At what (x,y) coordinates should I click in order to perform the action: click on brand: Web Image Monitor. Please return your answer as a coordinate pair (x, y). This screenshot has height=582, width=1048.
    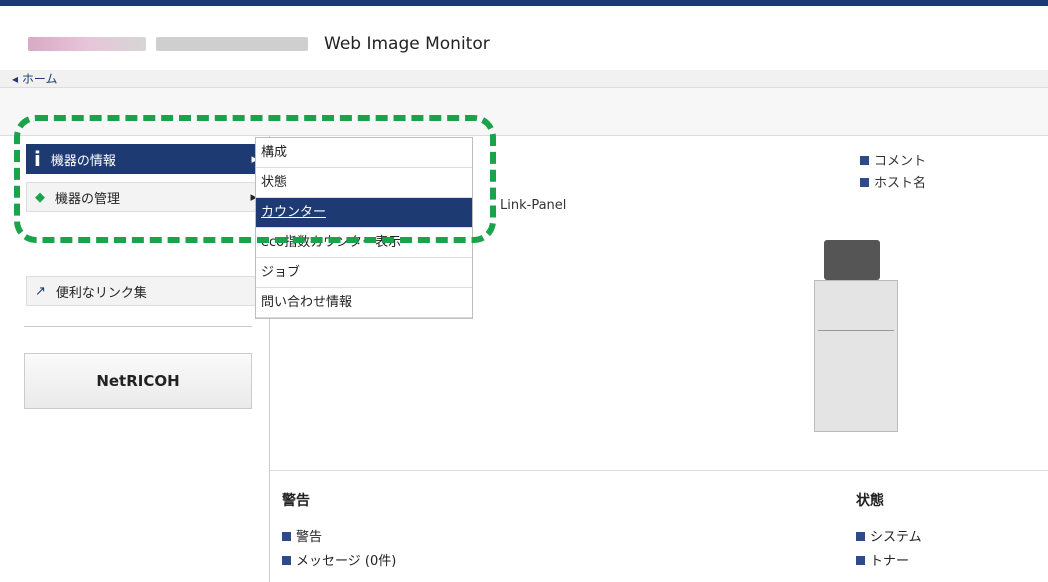
    Looking at the image, I should click on (259, 44).